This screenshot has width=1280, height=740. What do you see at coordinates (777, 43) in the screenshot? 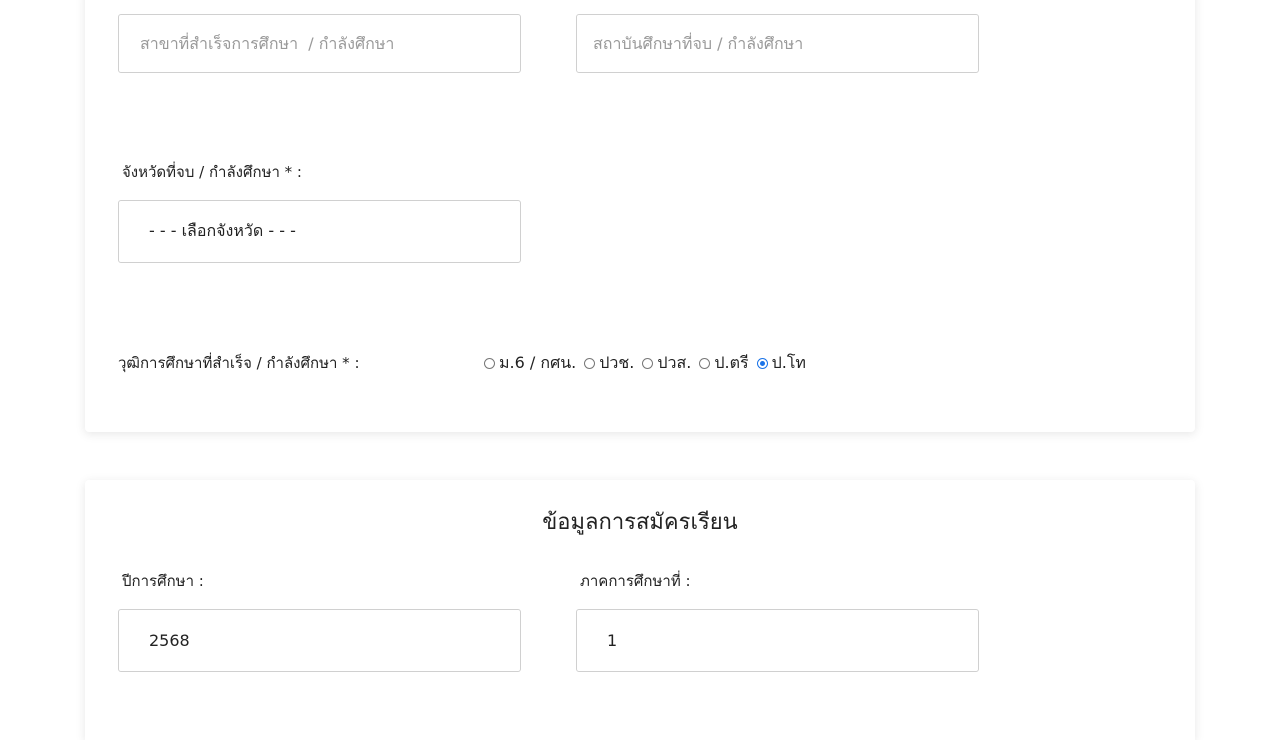
I see `institution-field-input` at bounding box center [777, 43].